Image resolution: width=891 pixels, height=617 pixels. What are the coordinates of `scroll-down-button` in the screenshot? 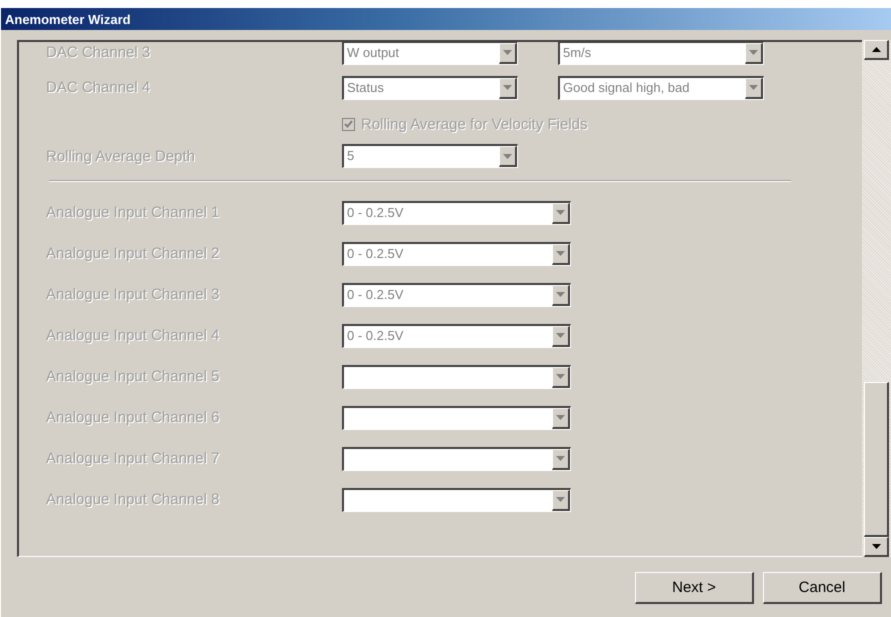 It's located at (876, 547).